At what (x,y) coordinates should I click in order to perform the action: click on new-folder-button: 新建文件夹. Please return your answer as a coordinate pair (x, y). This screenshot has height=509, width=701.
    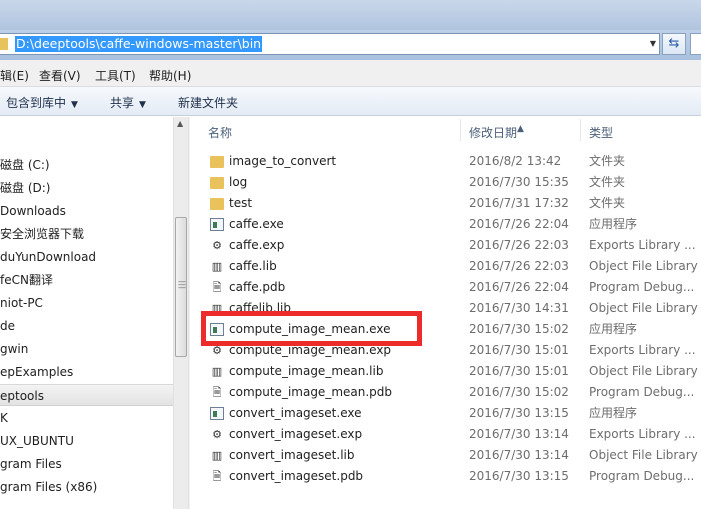
    Looking at the image, I should click on (208, 102).